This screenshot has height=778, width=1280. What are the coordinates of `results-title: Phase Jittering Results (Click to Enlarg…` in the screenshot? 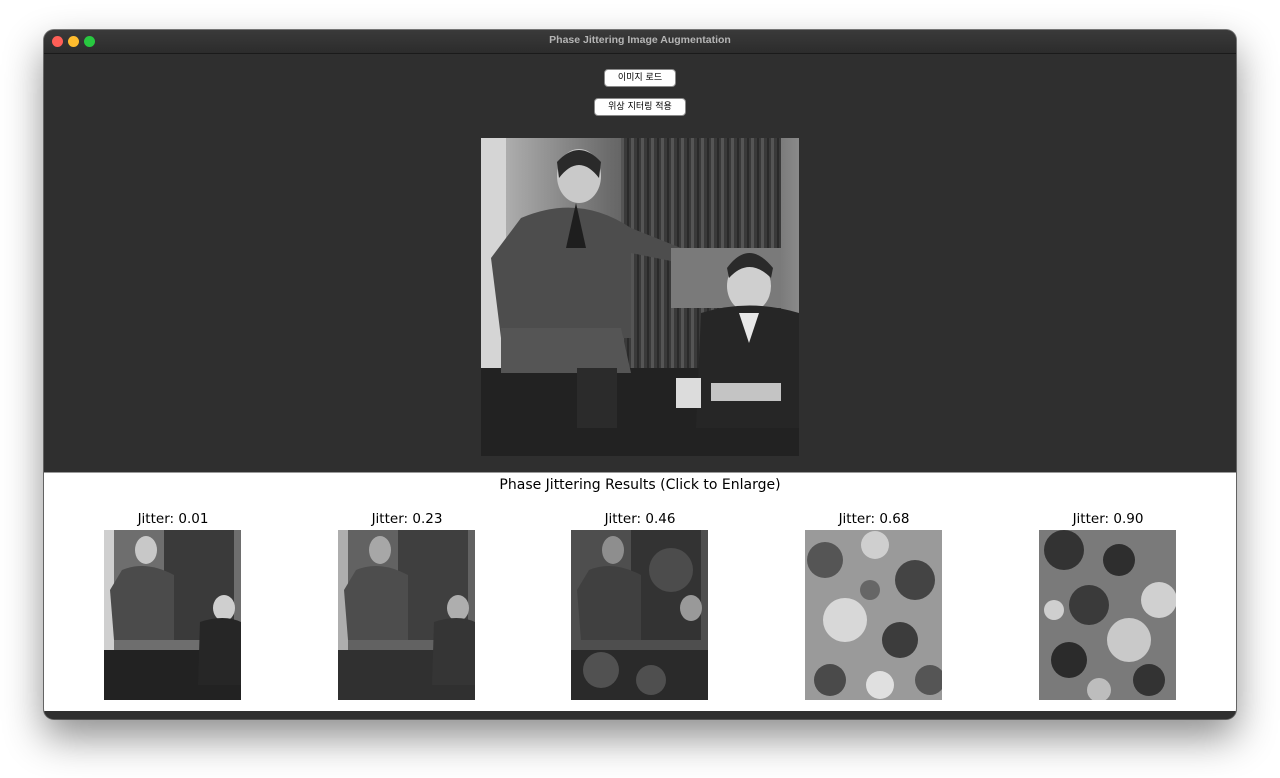 It's located at (640, 485).